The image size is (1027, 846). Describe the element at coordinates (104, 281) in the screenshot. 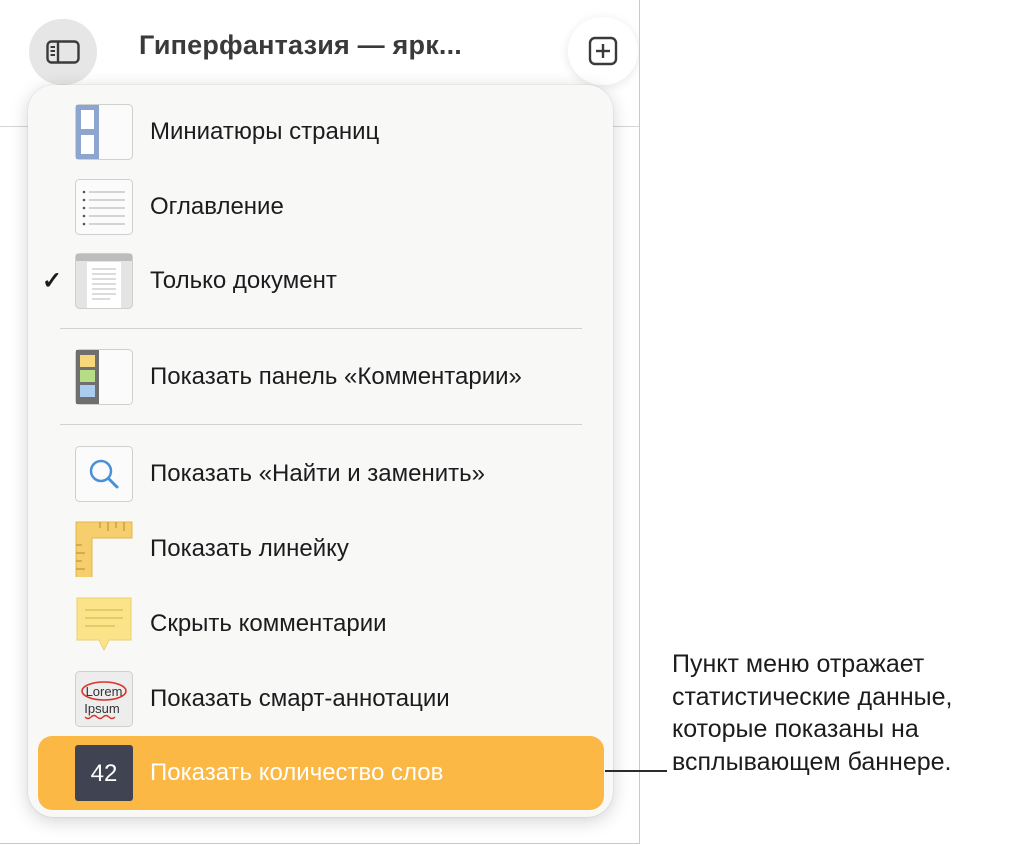

I see `document-only-icon` at that location.